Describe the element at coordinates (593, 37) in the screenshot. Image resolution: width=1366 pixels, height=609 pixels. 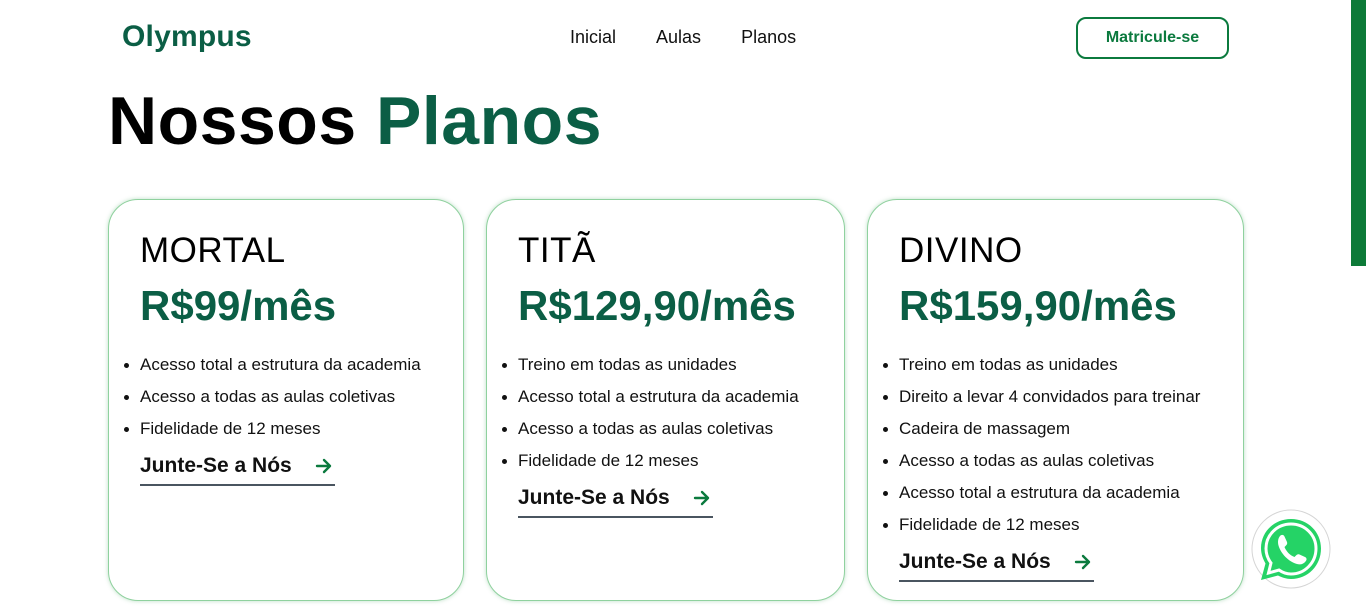
I see `nav-link-inicial: Inicial` at that location.